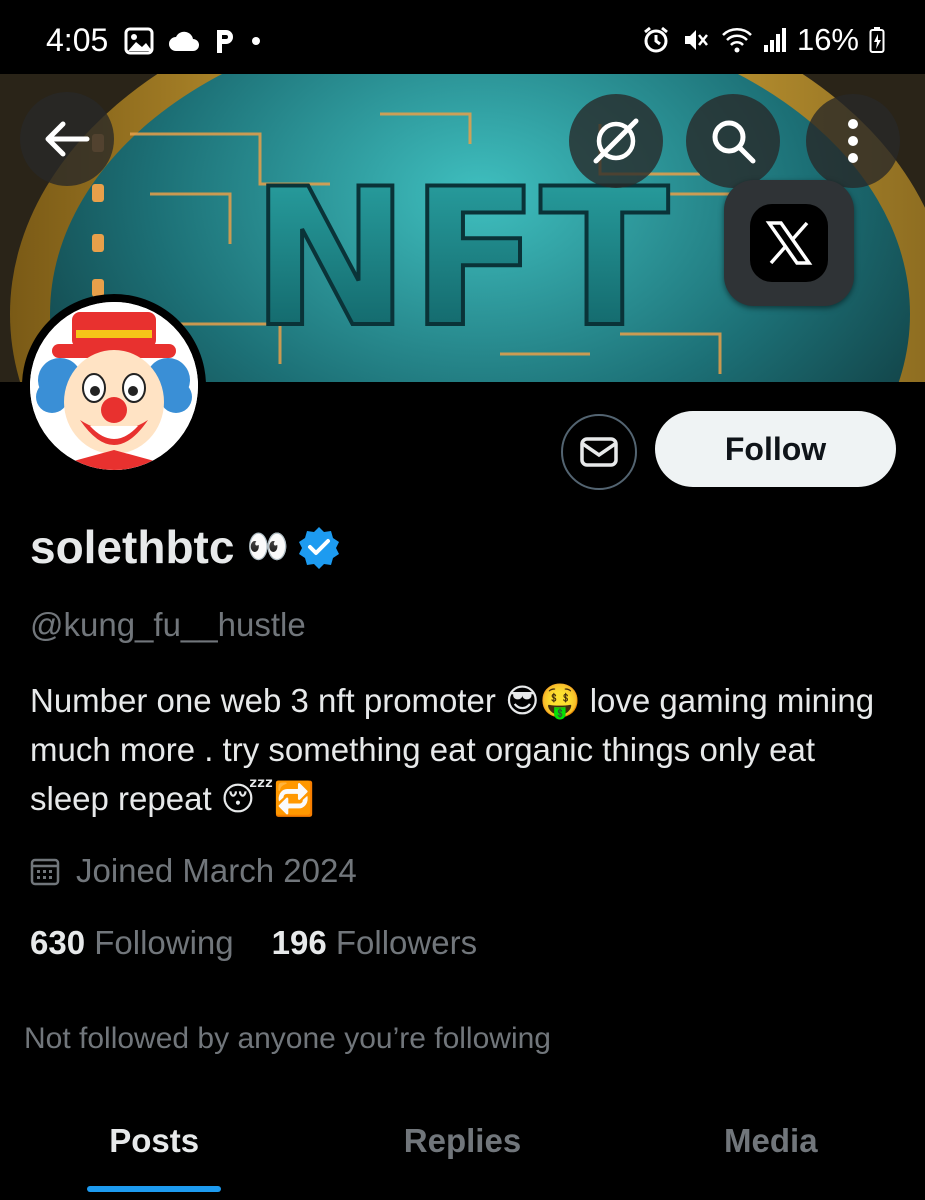 The height and width of the screenshot is (1200, 925). I want to click on grok-button, so click(616, 141).